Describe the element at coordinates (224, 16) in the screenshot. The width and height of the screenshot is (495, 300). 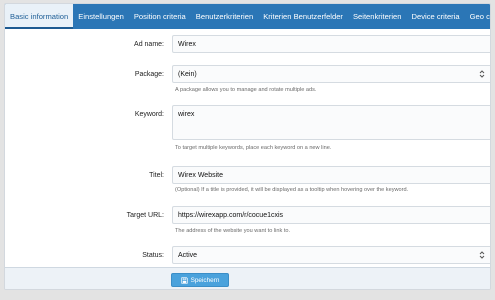
I see `tab-benutzerkriterien: Benutzerkriterien` at that location.